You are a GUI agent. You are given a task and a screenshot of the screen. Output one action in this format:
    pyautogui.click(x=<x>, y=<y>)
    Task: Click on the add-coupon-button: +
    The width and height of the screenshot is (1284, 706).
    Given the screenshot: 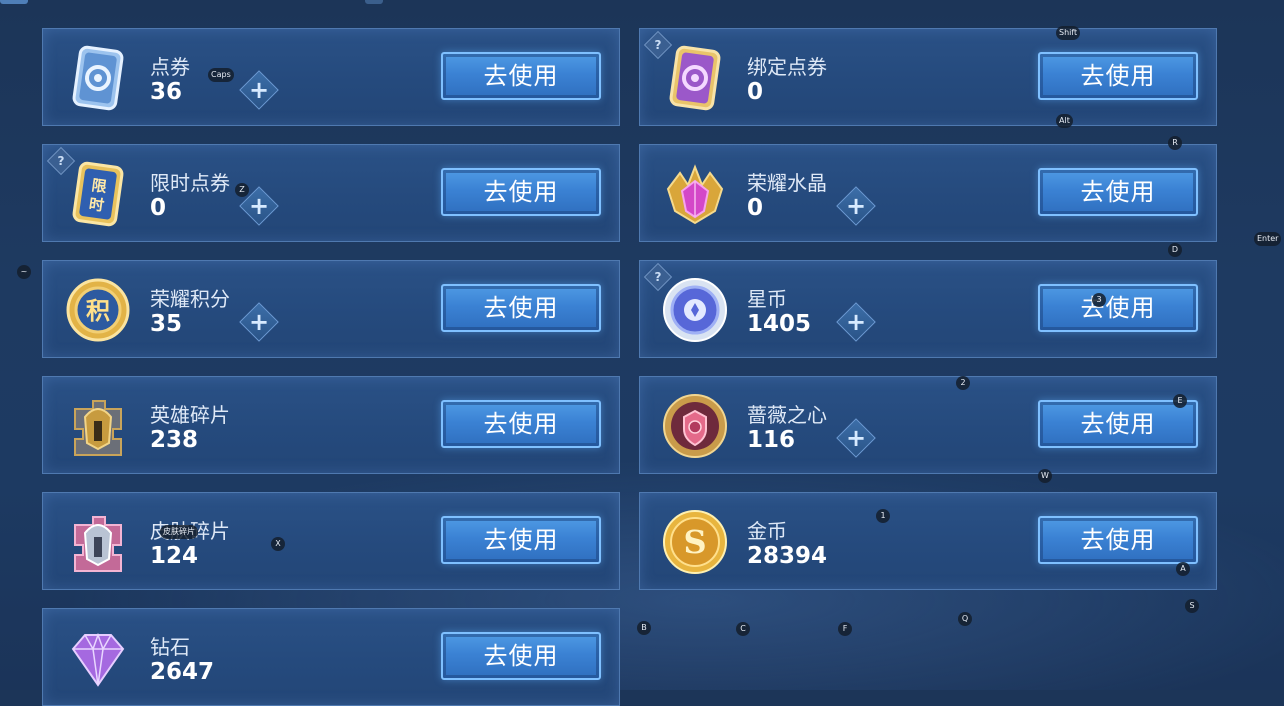 What is the action you would take?
    pyautogui.click(x=259, y=90)
    